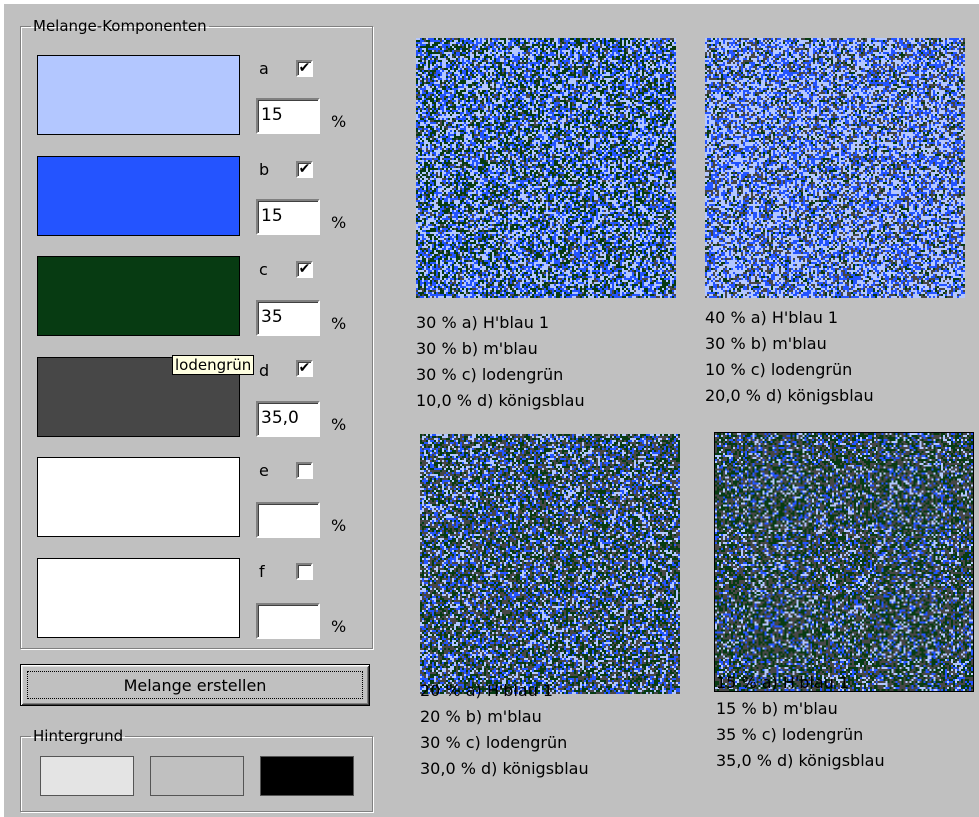 The height and width of the screenshot is (817, 979). What do you see at coordinates (339, 222) in the screenshot?
I see `percent-sign-b: %` at bounding box center [339, 222].